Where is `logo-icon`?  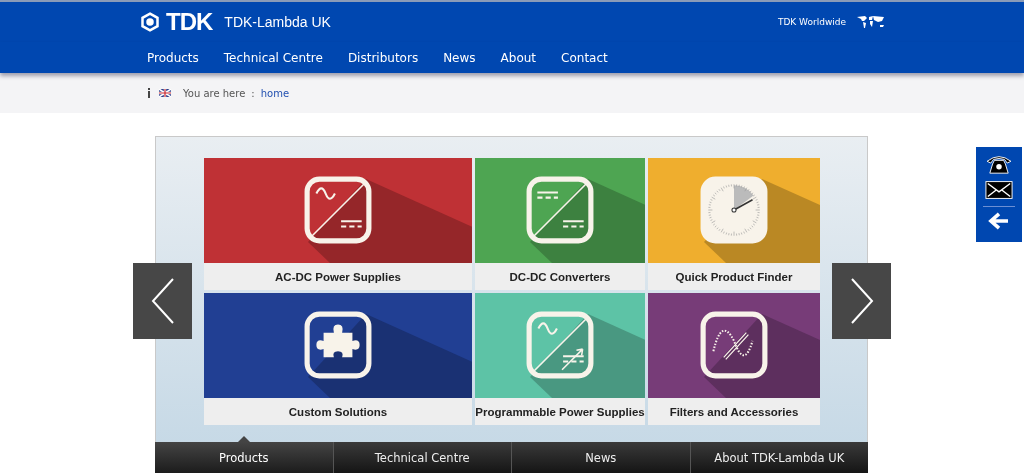 logo-icon is located at coordinates (150, 22).